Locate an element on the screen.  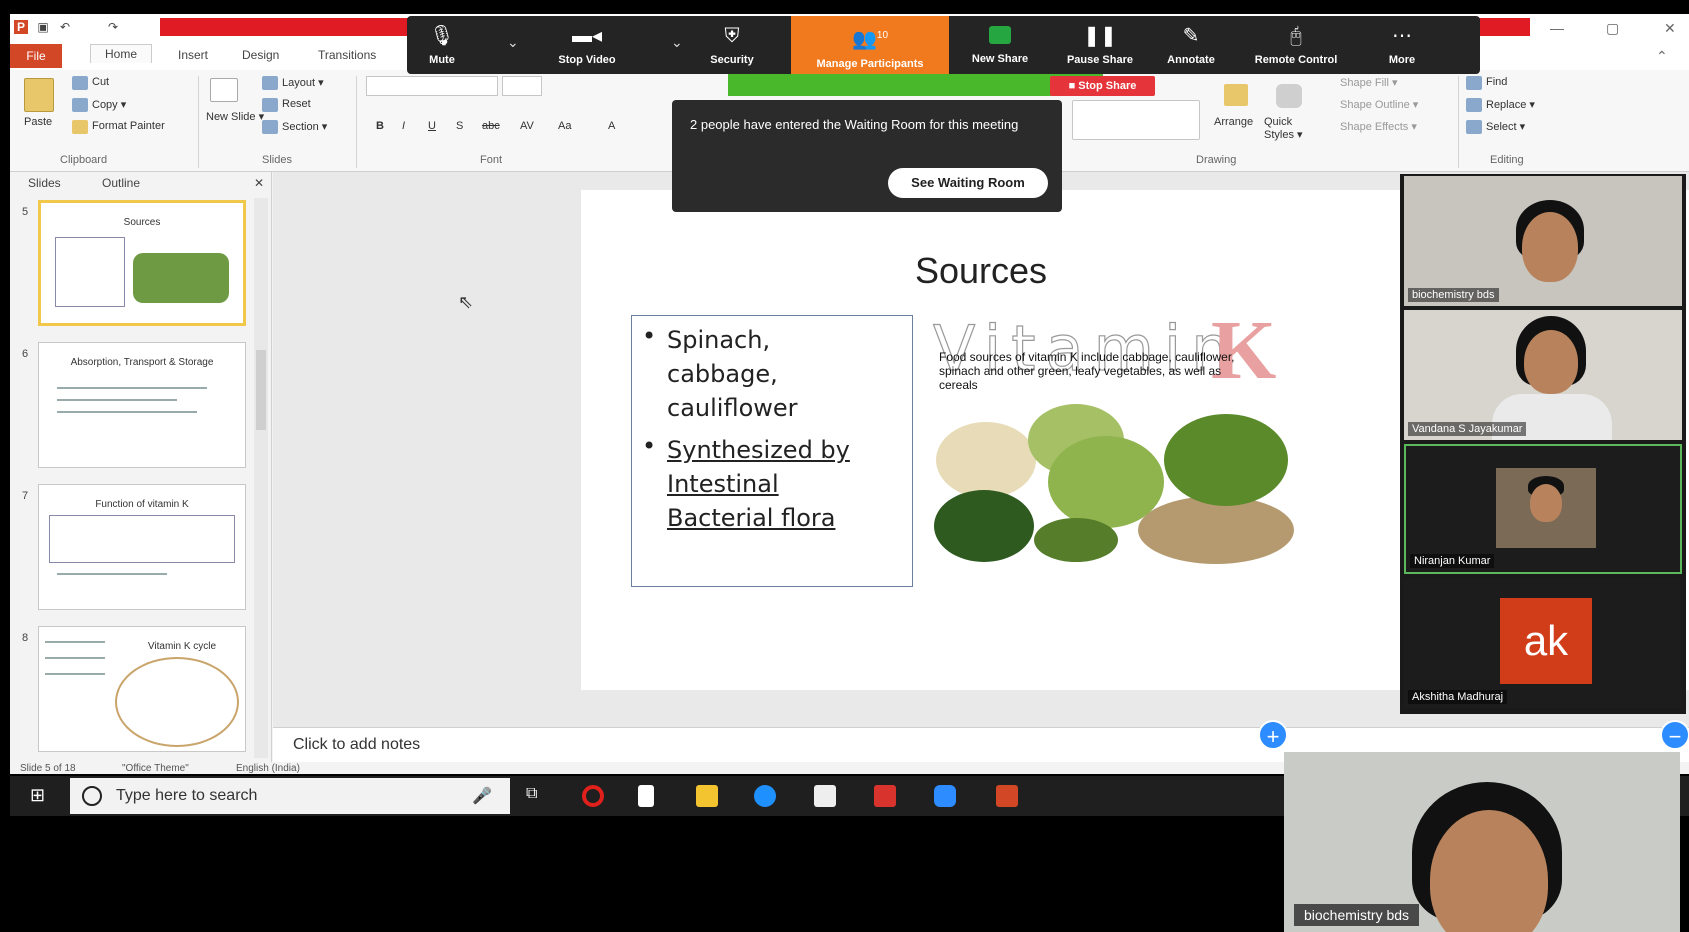
quick-styles-button: Quick Styles ▾ is located at coordinates (1292, 128).